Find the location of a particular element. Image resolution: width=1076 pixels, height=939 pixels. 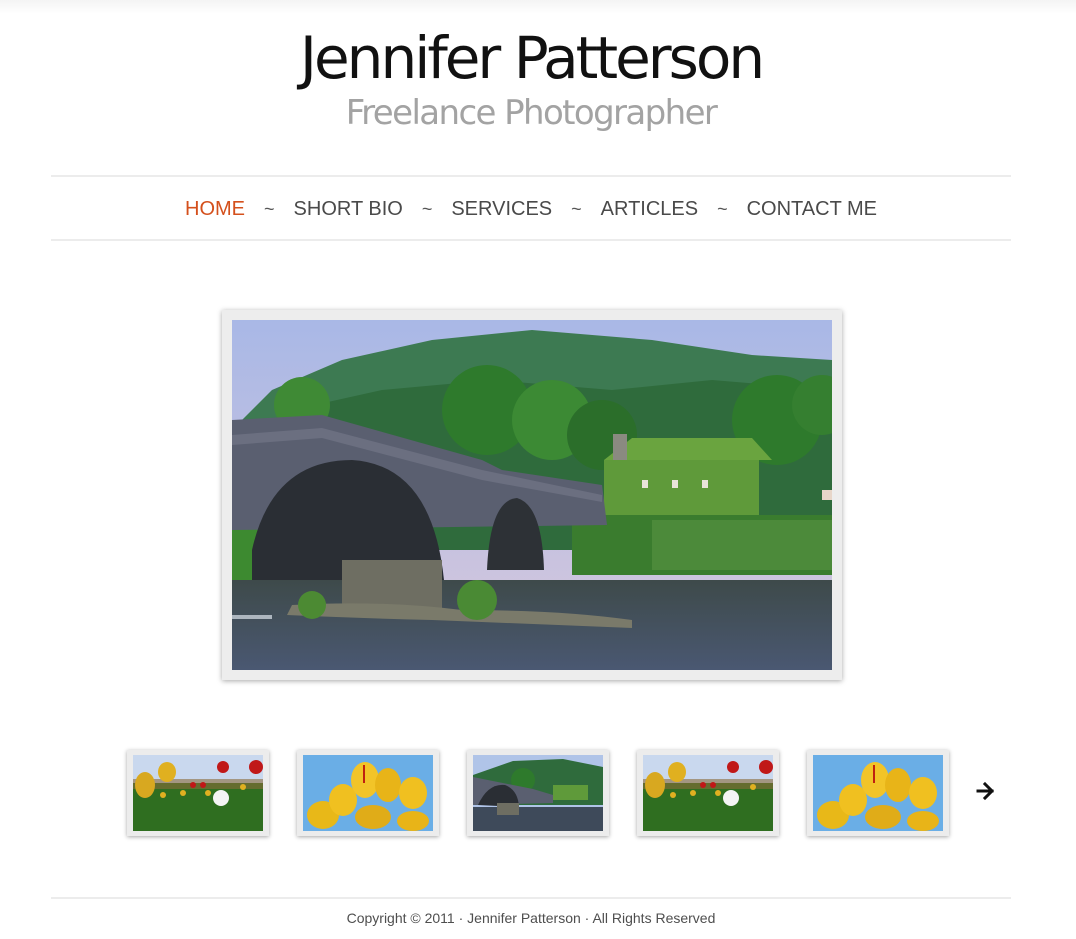

nav-top-divider is located at coordinates (531, 176).